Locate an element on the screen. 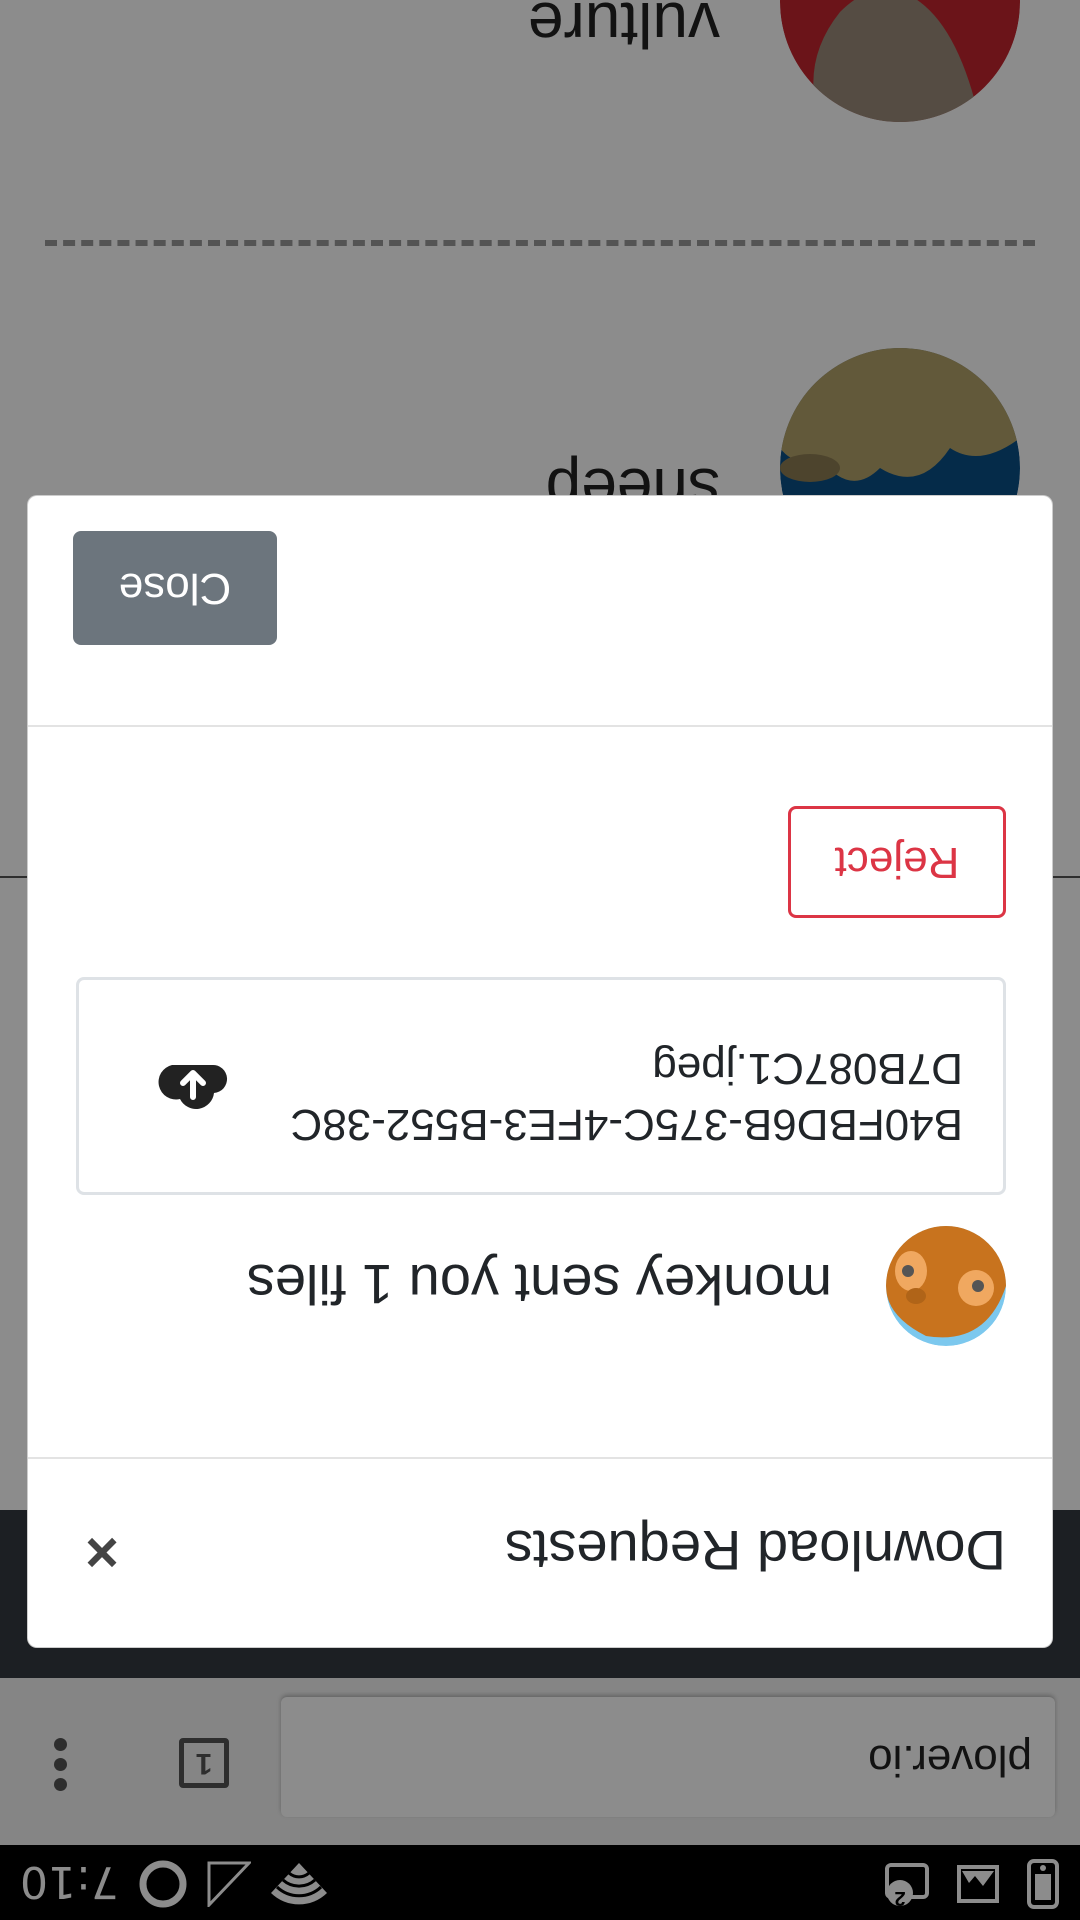 The image size is (1080, 1920). file-item: B40FBD6B-375C-4FE3-B552-38CD7B087C1.jpeg is located at coordinates (541, 1086).